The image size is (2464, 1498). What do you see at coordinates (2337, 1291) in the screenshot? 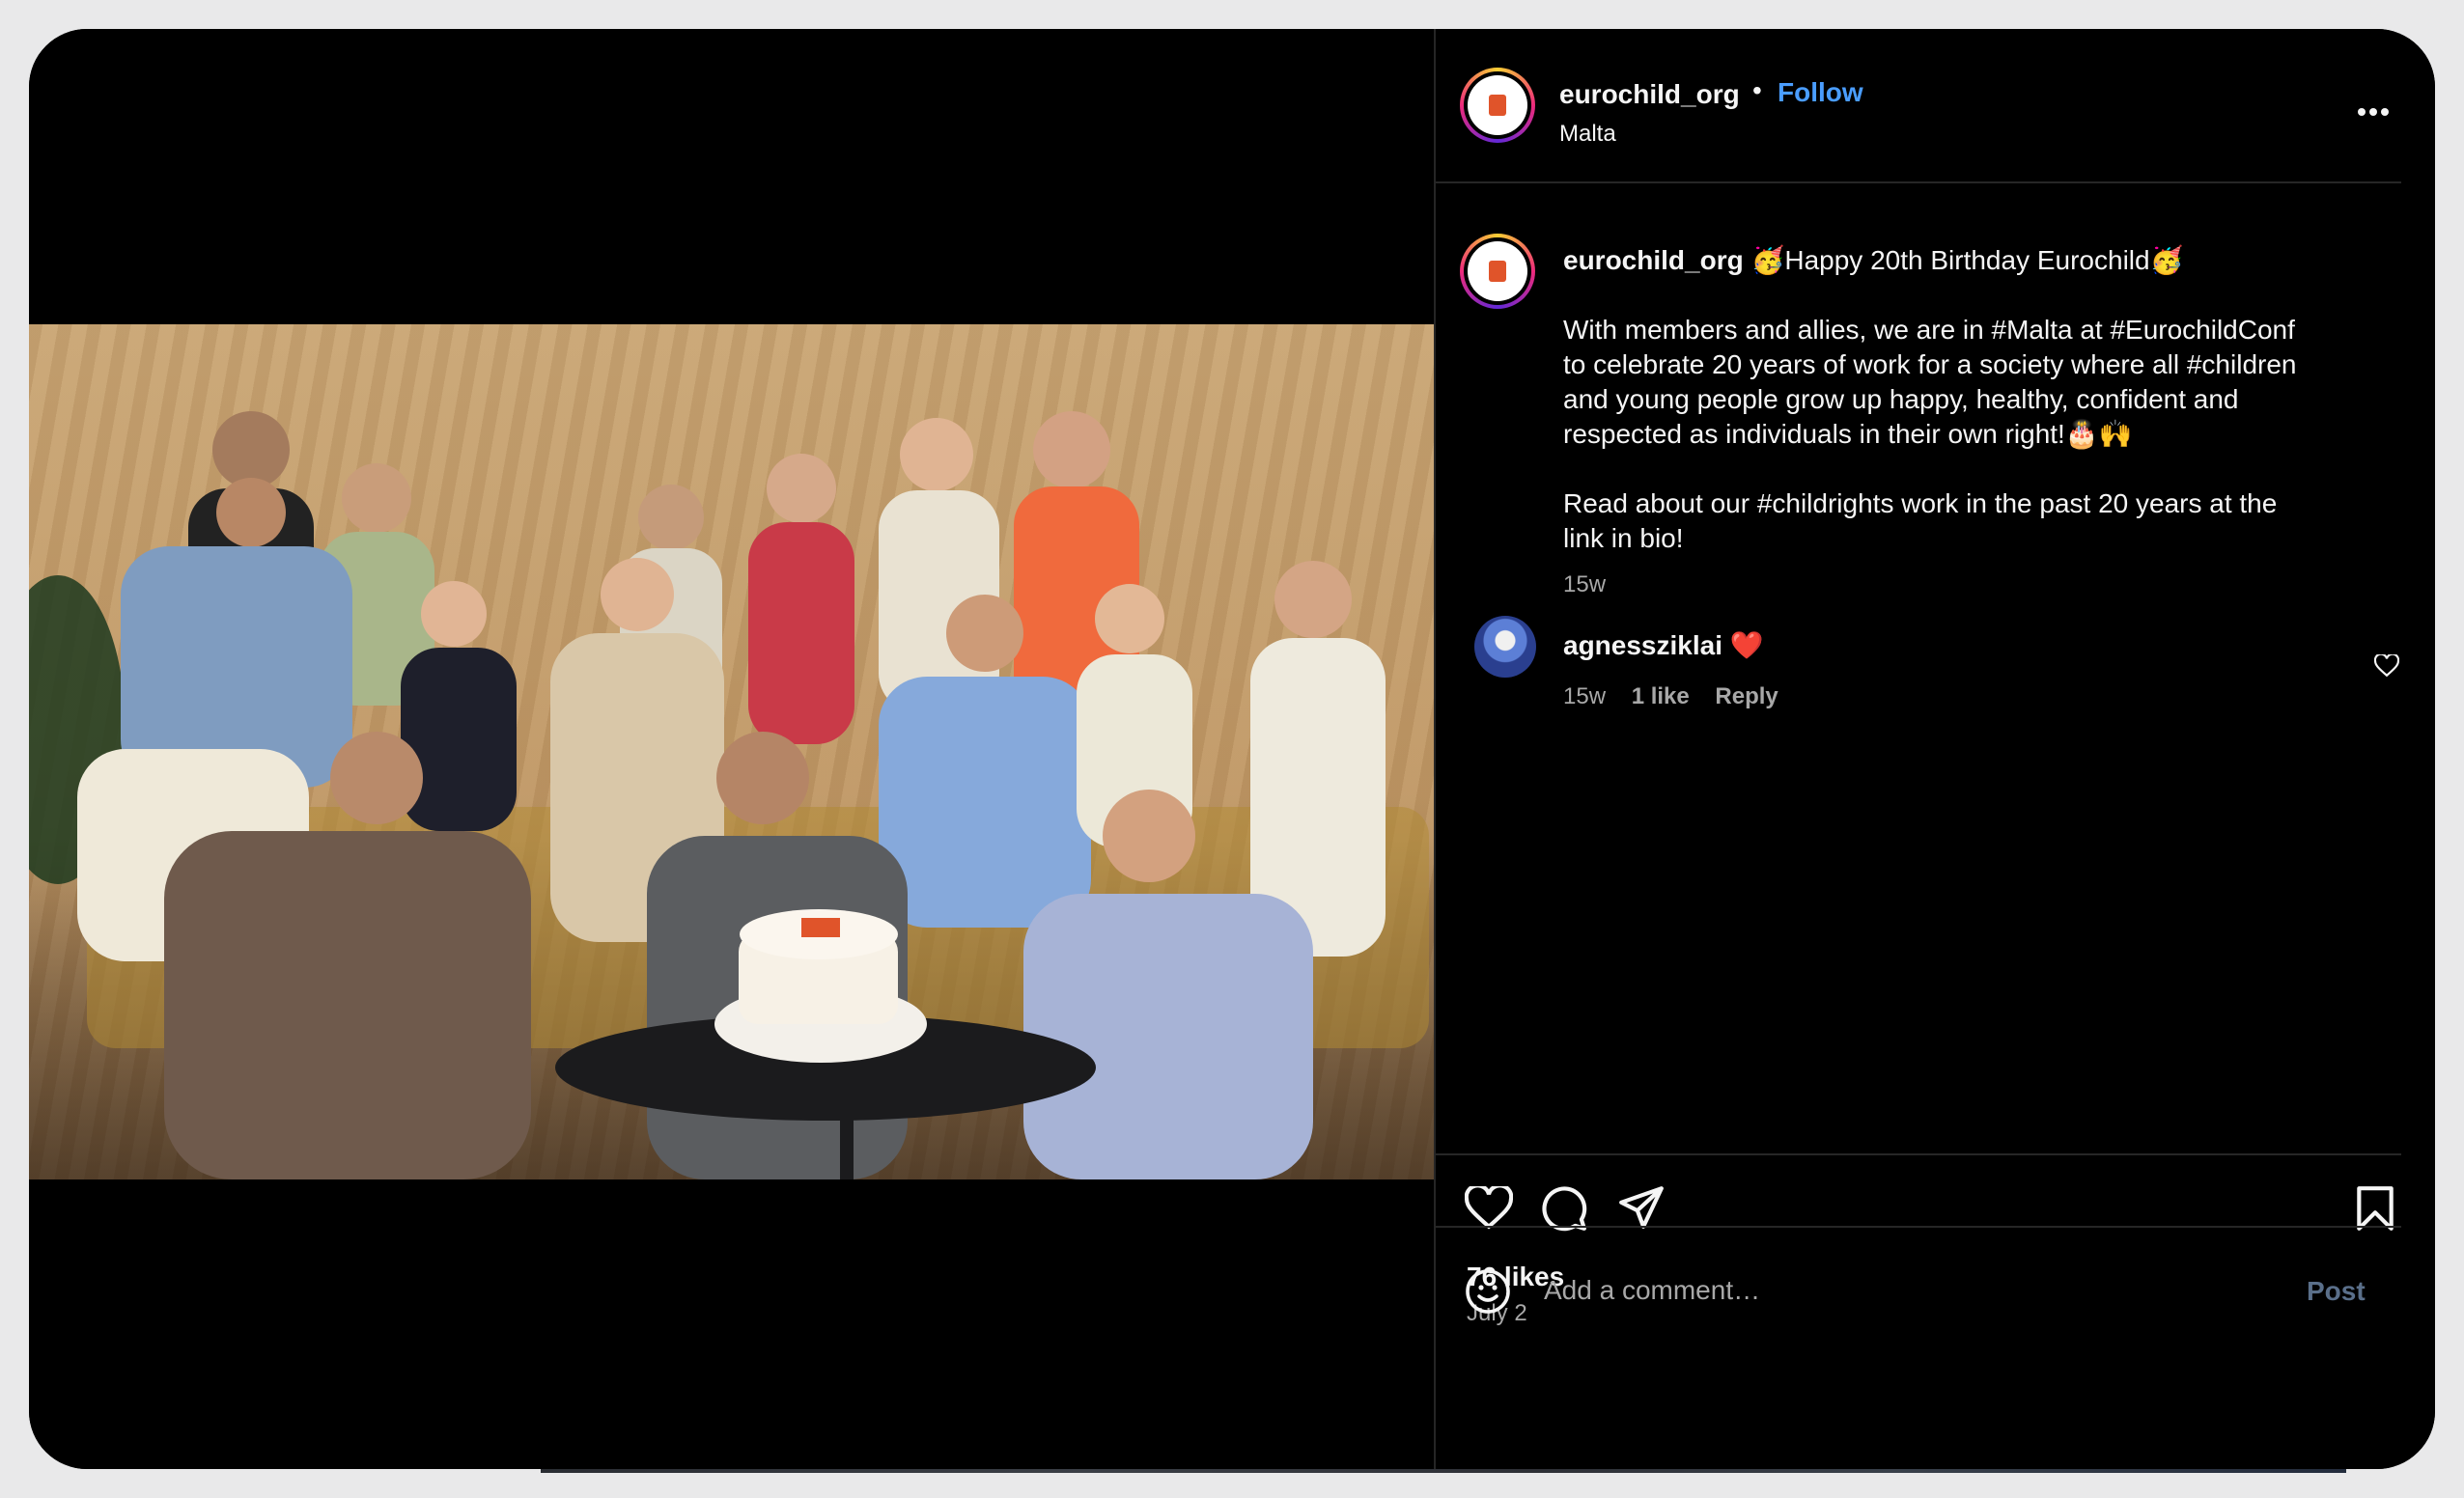
I see `post-comment-button: Post` at bounding box center [2337, 1291].